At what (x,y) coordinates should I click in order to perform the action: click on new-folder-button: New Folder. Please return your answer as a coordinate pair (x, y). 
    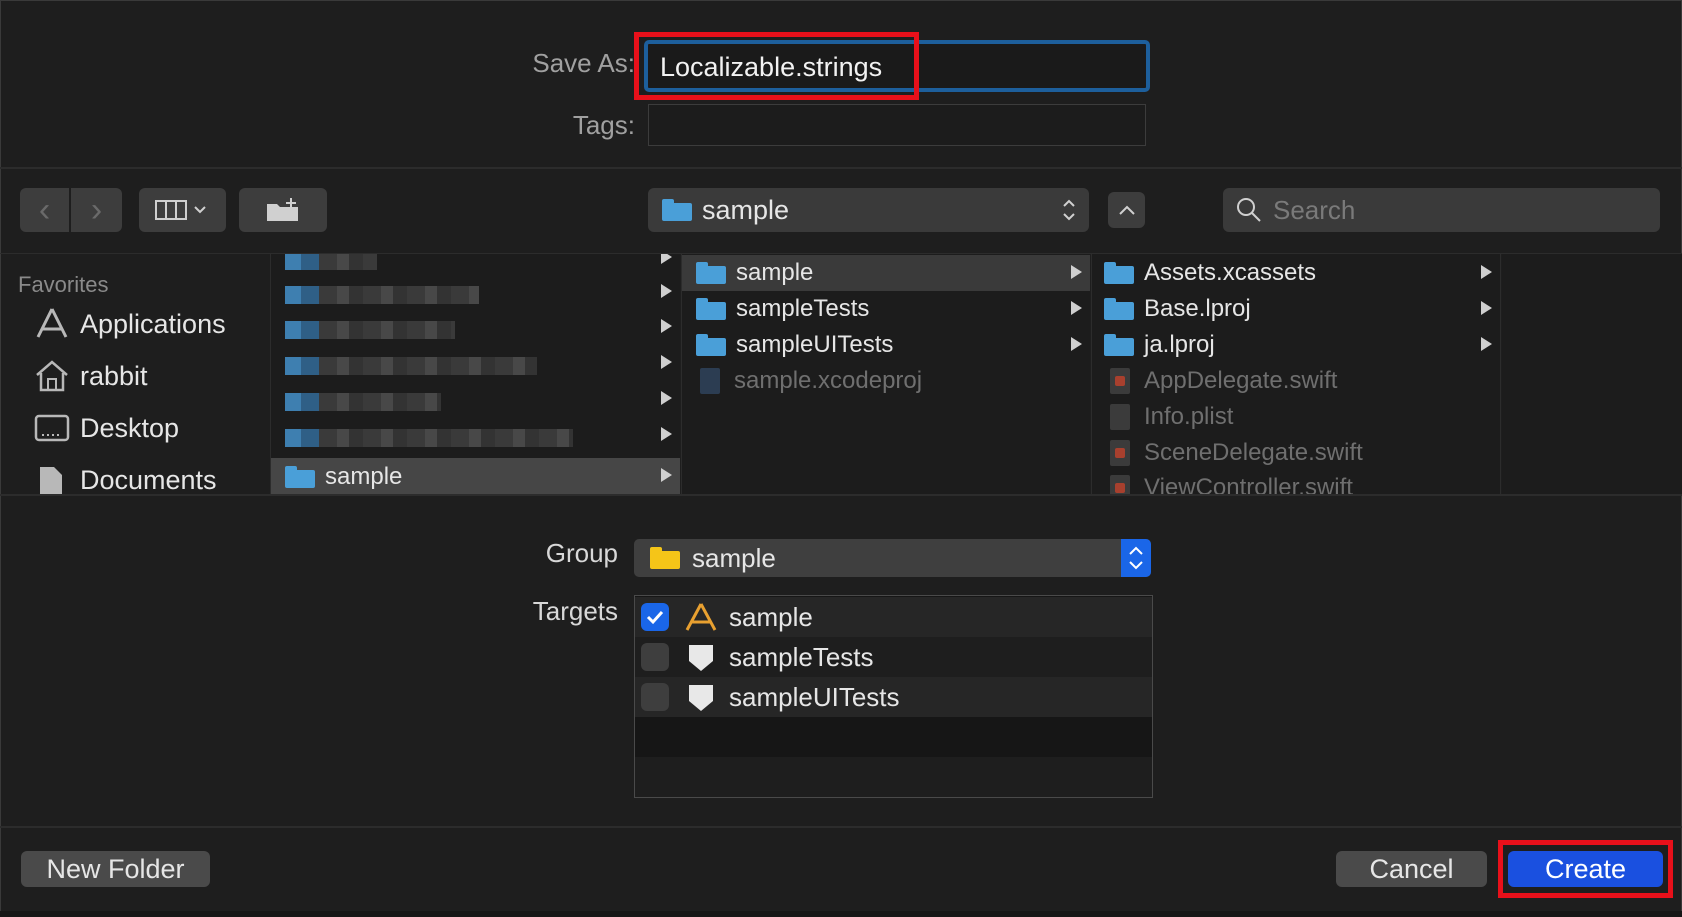
    Looking at the image, I should click on (115, 869).